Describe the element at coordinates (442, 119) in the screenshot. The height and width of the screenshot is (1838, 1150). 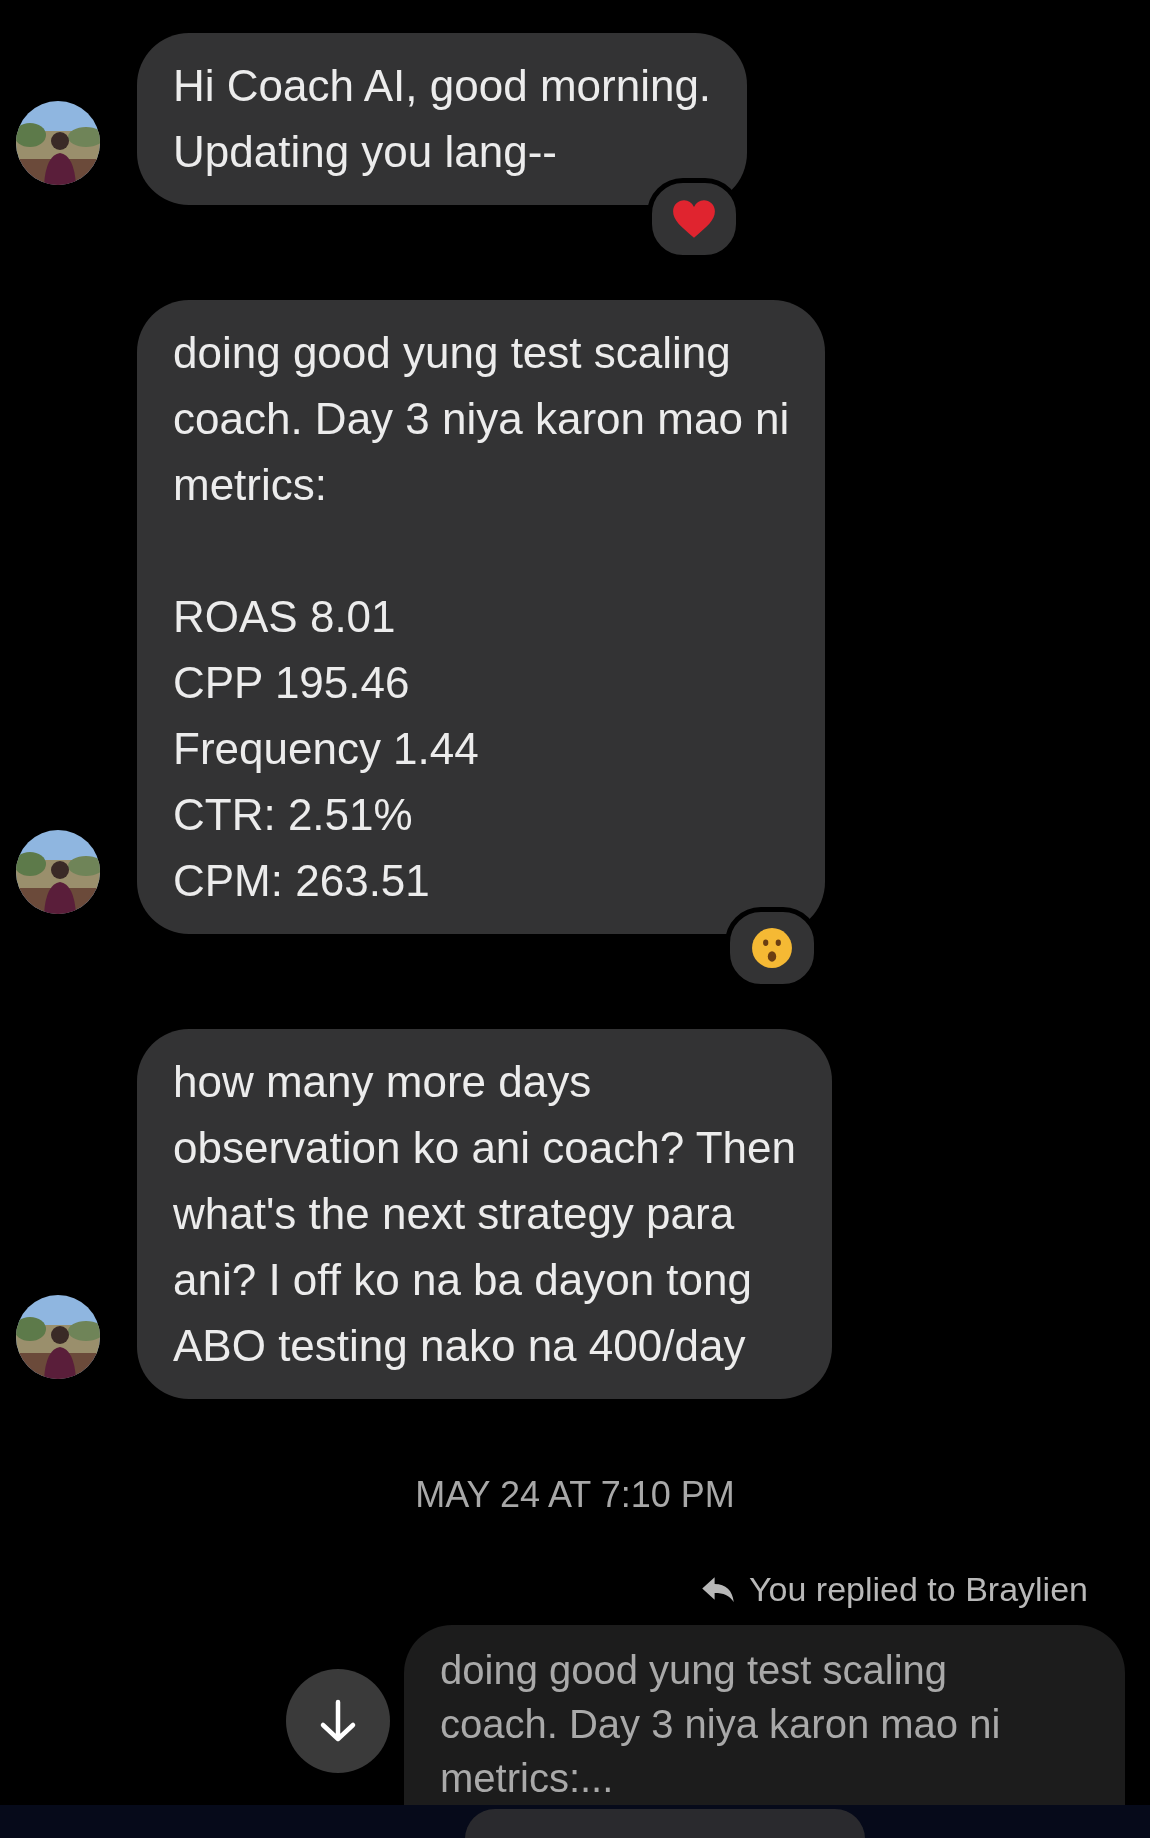
I see `message-text: Hi Coach AI, good morning. Updating you lang--` at that location.